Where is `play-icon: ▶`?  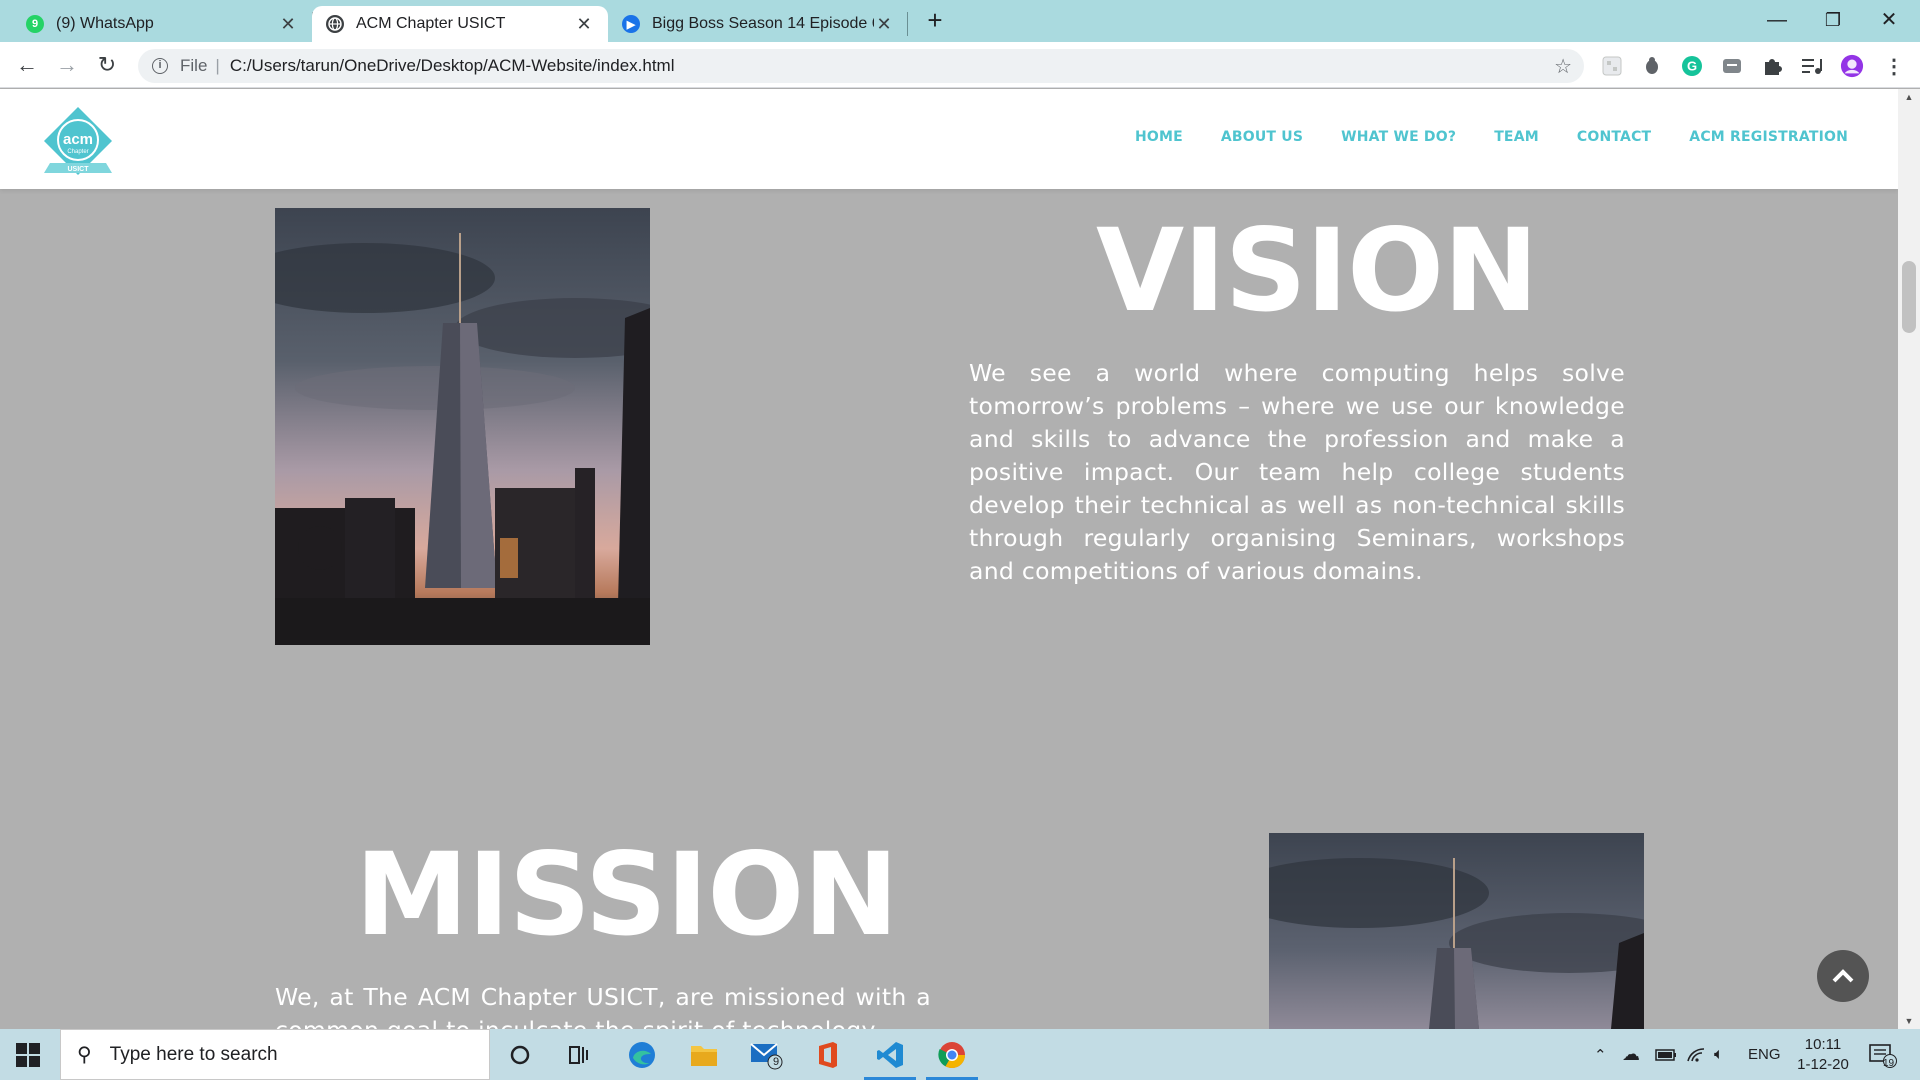 play-icon: ▶ is located at coordinates (631, 24).